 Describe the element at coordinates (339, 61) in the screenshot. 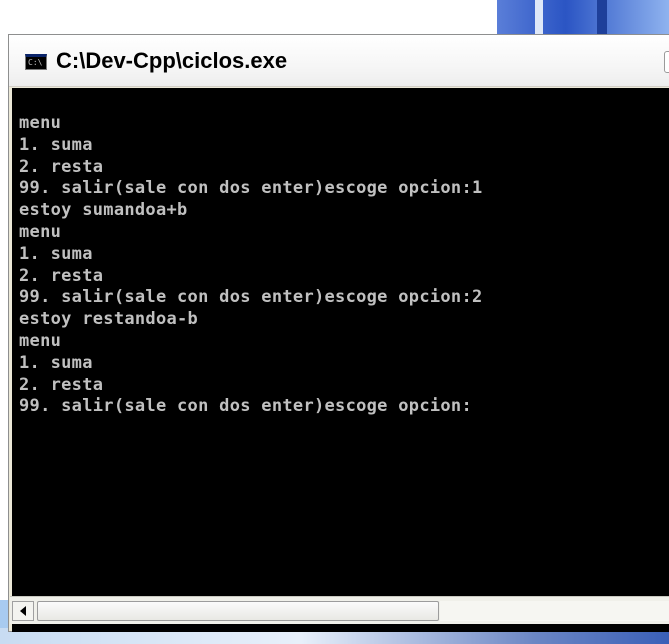

I see `title-bar: C:\ C:\Dev-Cpp\ciclos.exe` at that location.